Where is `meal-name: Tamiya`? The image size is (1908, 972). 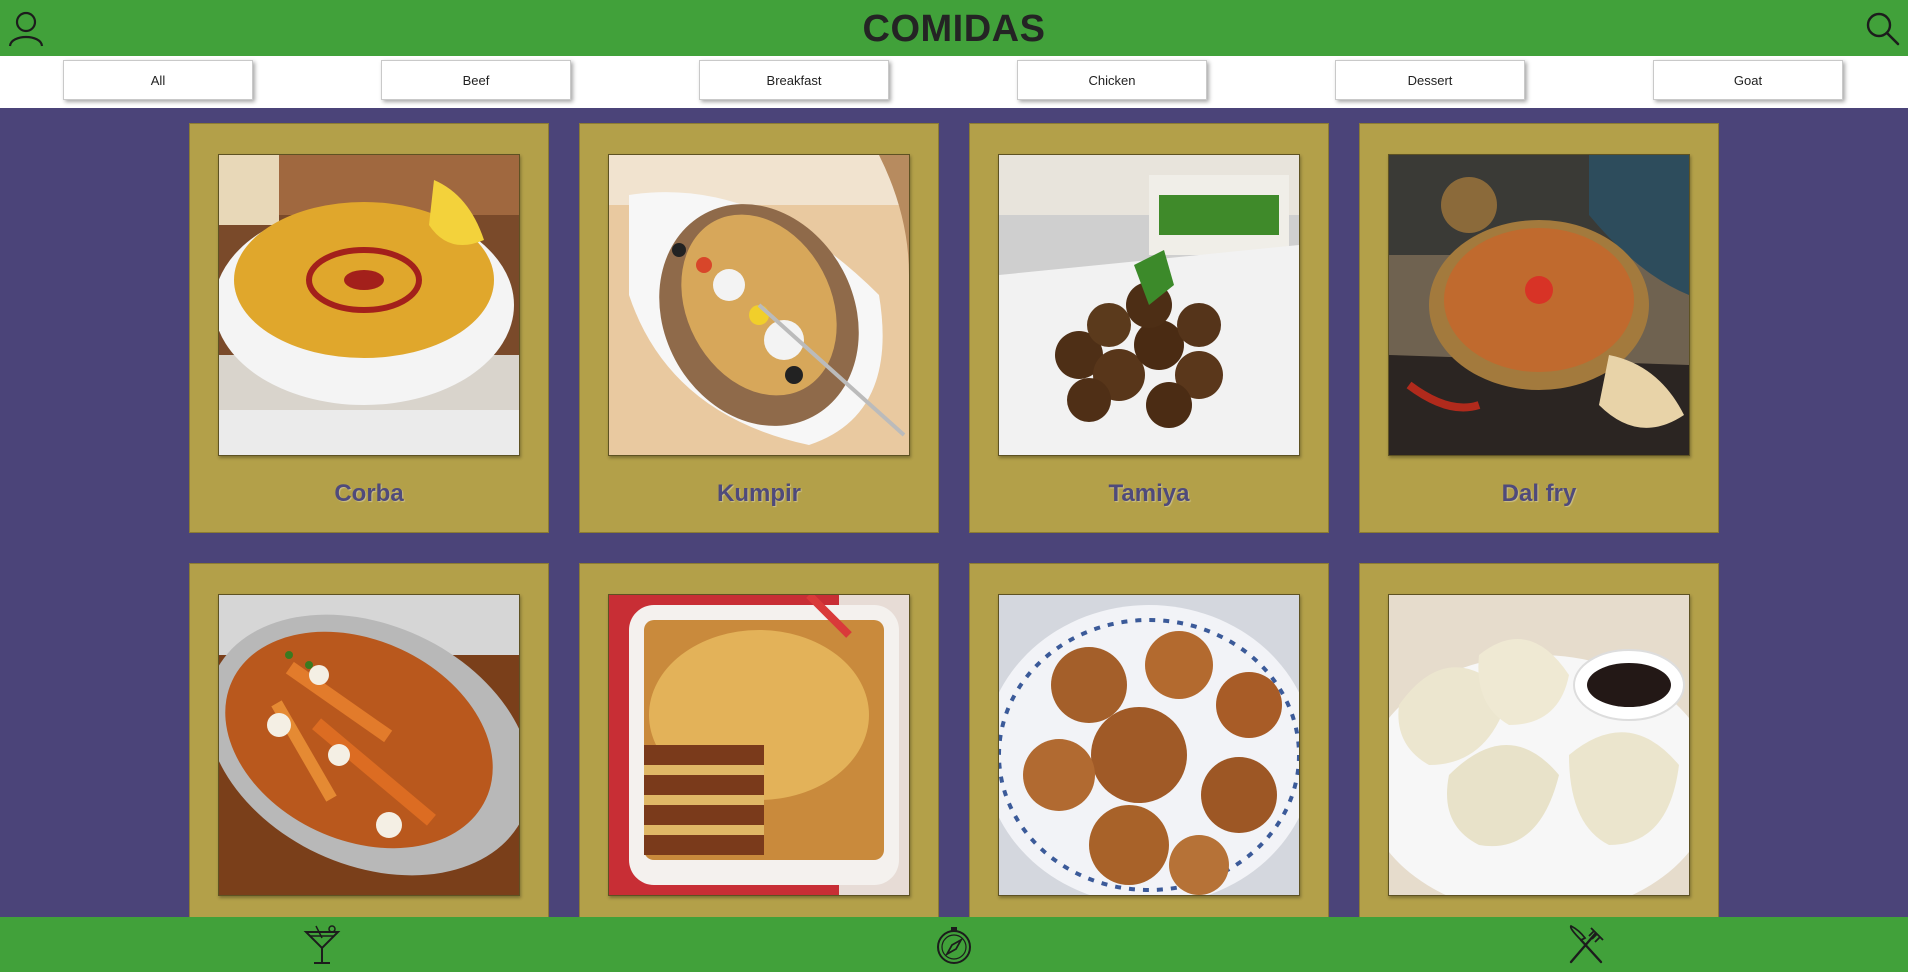 meal-name: Tamiya is located at coordinates (1149, 493).